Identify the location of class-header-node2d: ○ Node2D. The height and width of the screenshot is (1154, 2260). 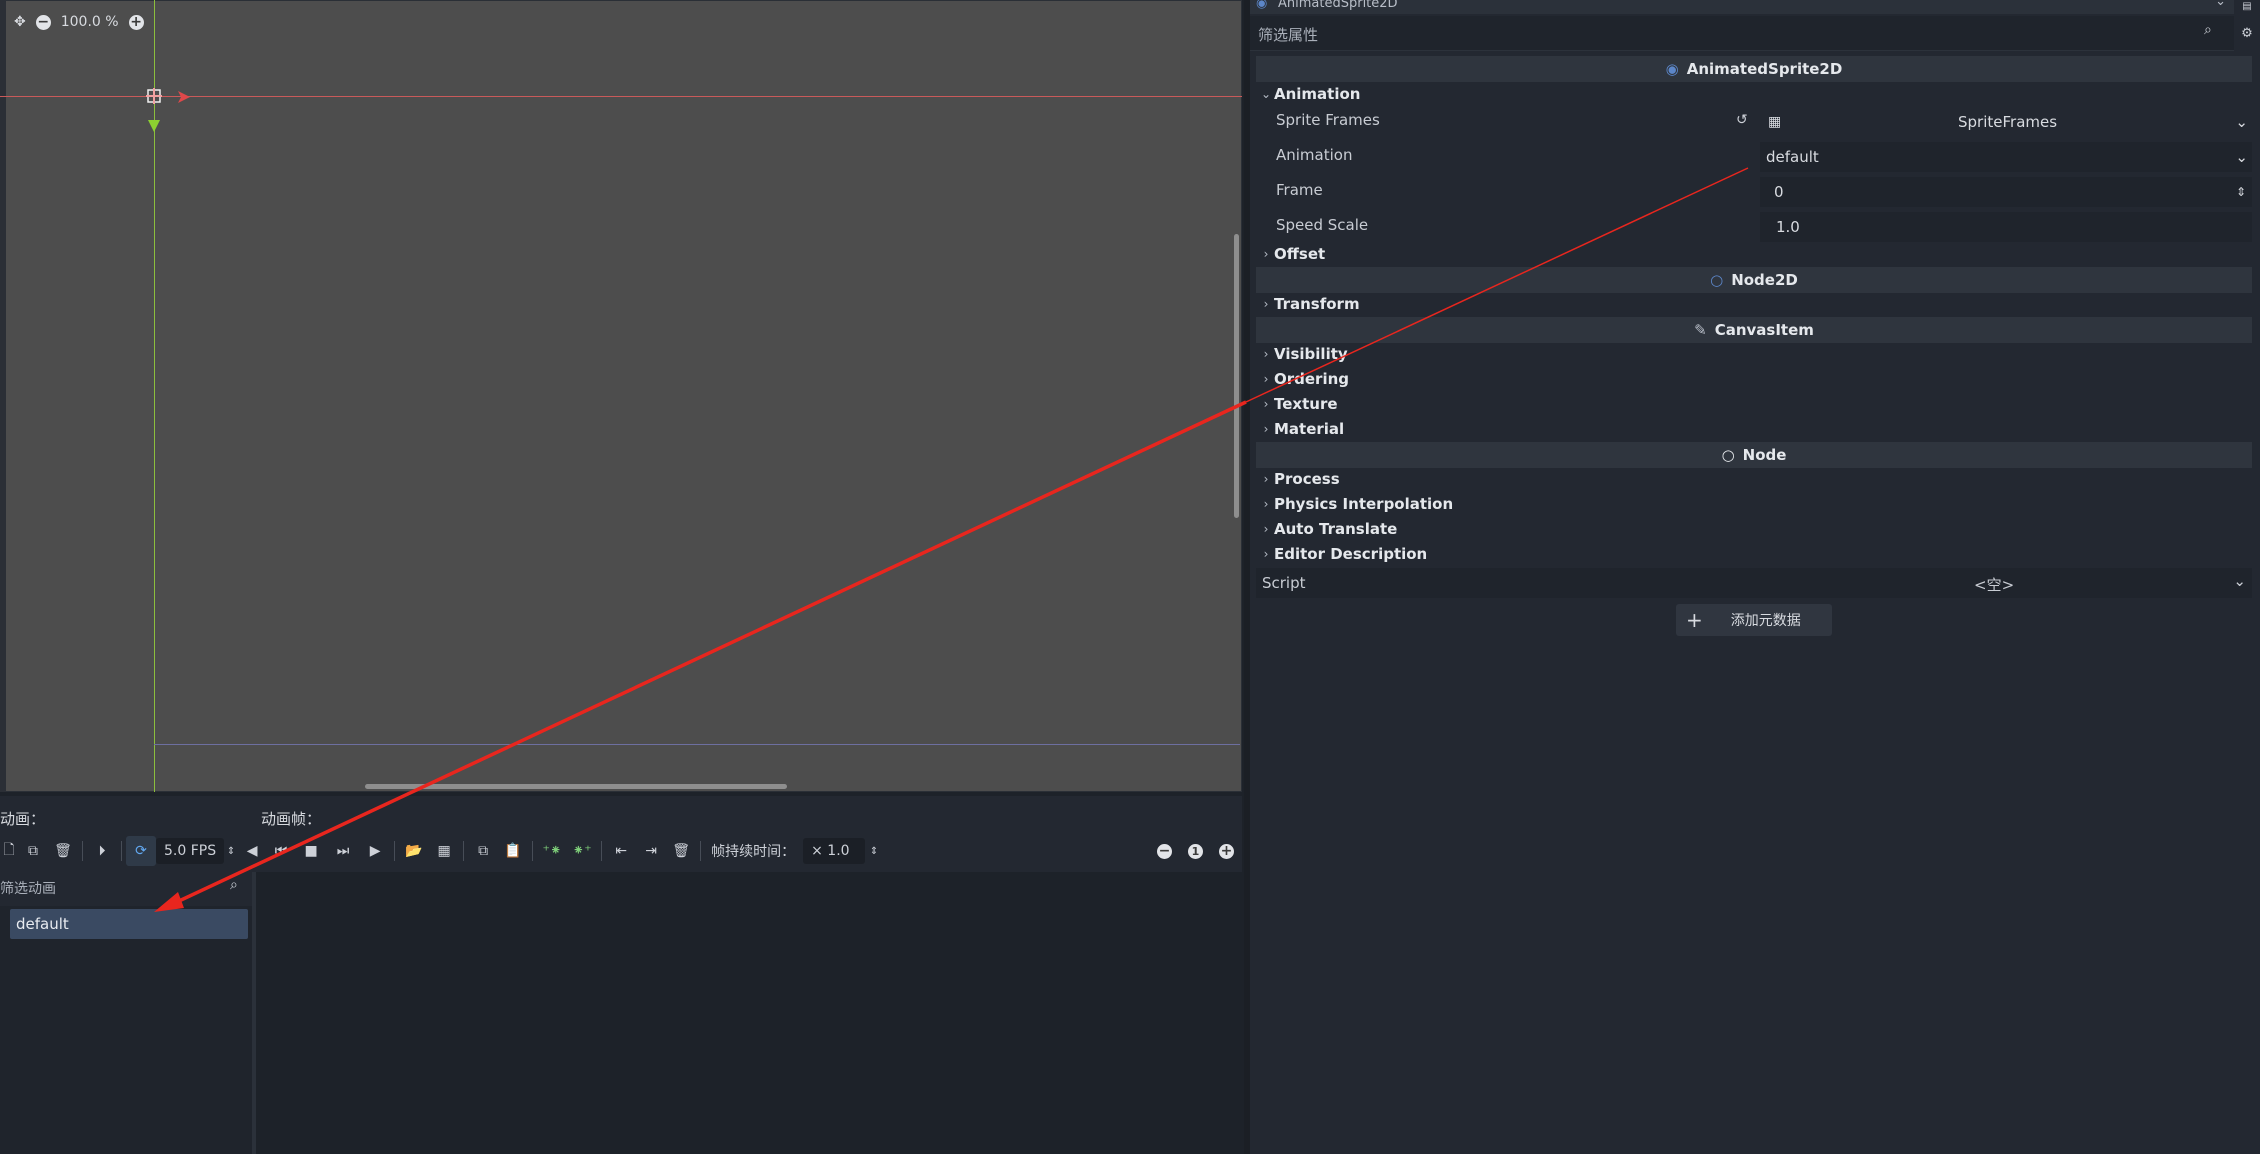
(1754, 280).